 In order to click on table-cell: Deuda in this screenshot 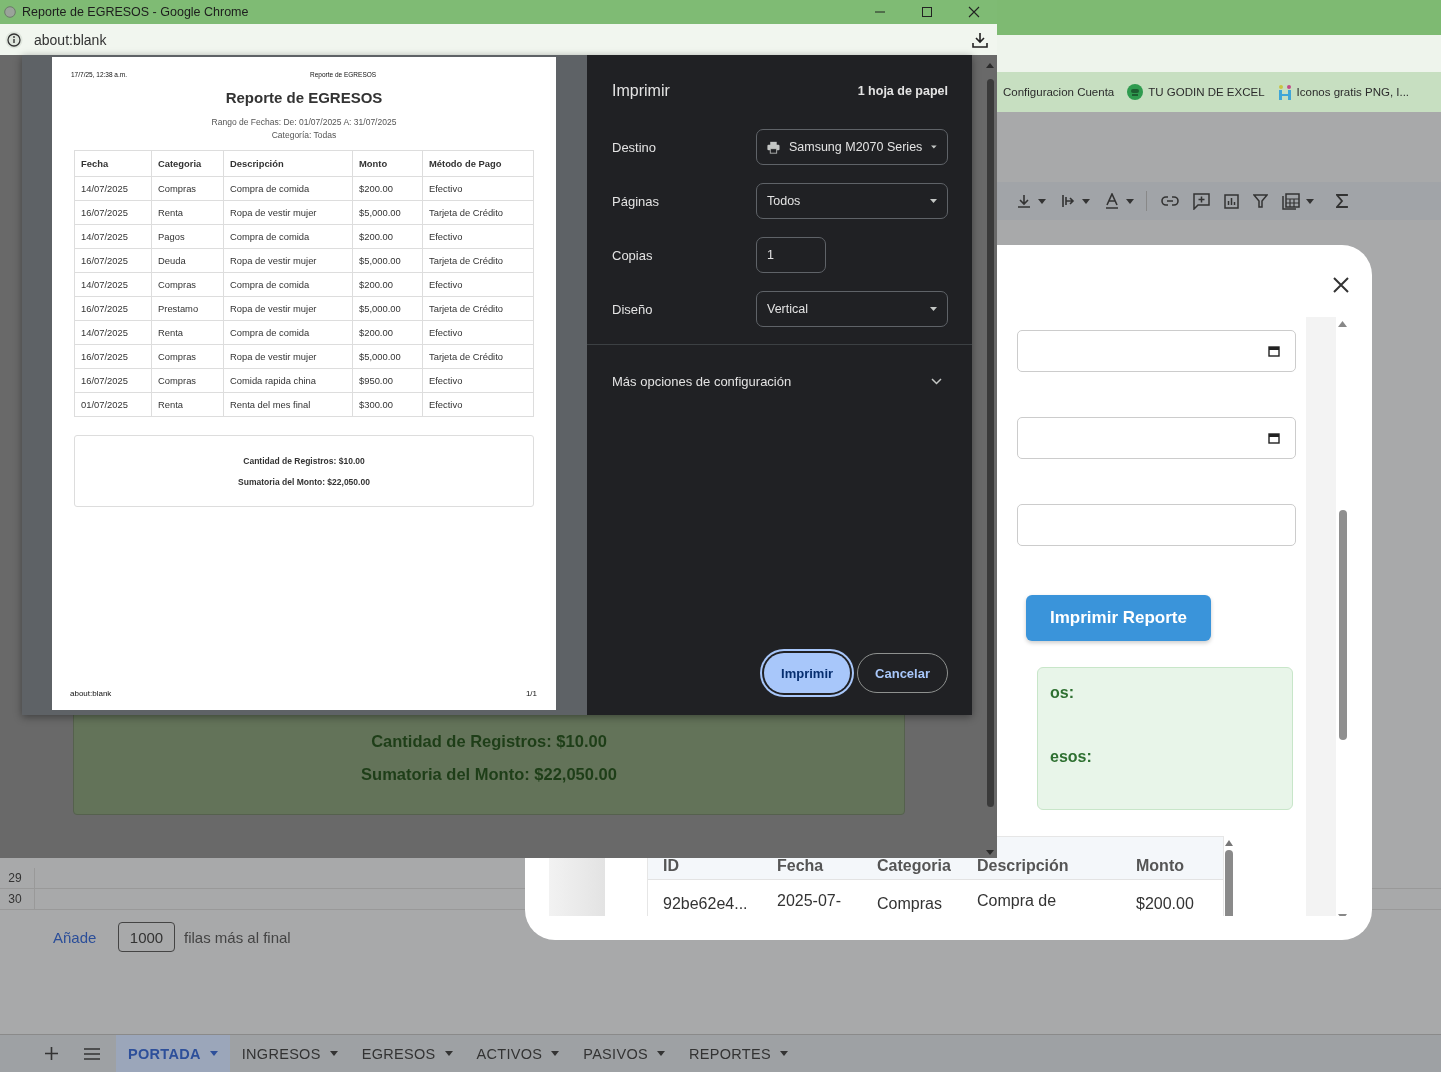, I will do `click(187, 260)`.